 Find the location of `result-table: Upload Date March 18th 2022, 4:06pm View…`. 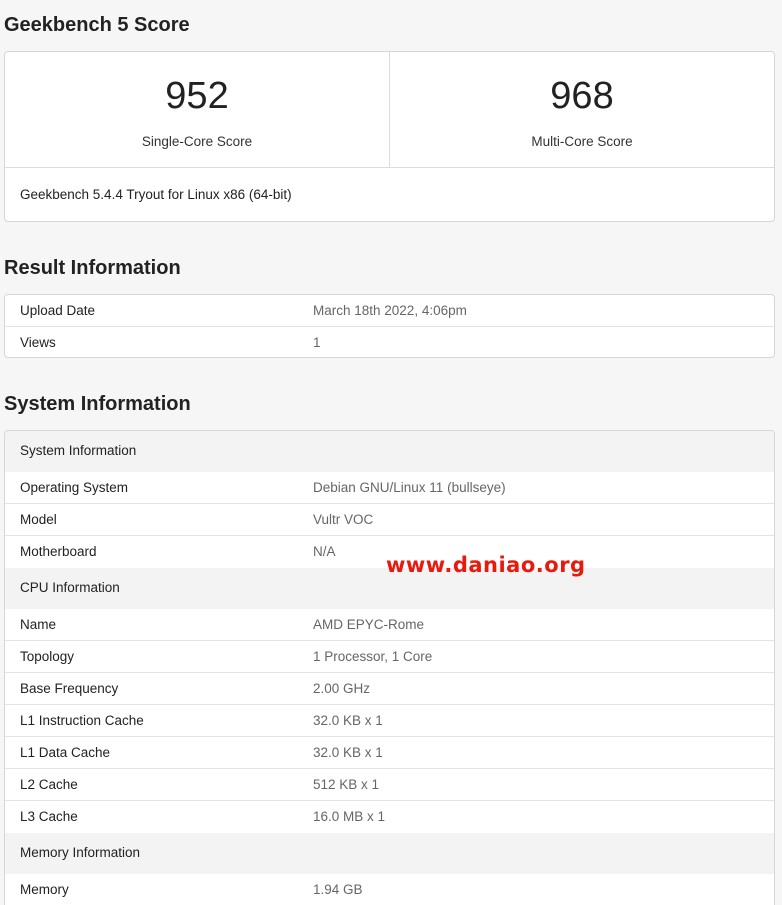

result-table: Upload Date March 18th 2022, 4:06pm View… is located at coordinates (389, 326).